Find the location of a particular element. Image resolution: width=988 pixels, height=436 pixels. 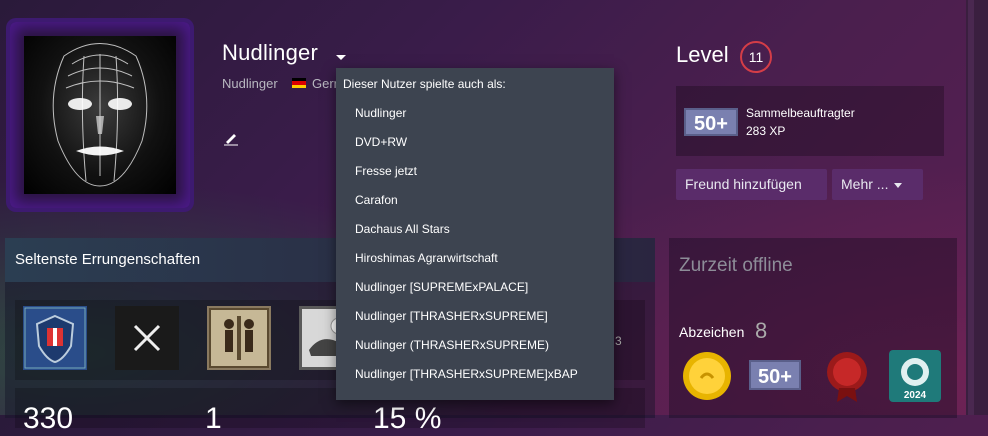

avatar is located at coordinates (100, 115).